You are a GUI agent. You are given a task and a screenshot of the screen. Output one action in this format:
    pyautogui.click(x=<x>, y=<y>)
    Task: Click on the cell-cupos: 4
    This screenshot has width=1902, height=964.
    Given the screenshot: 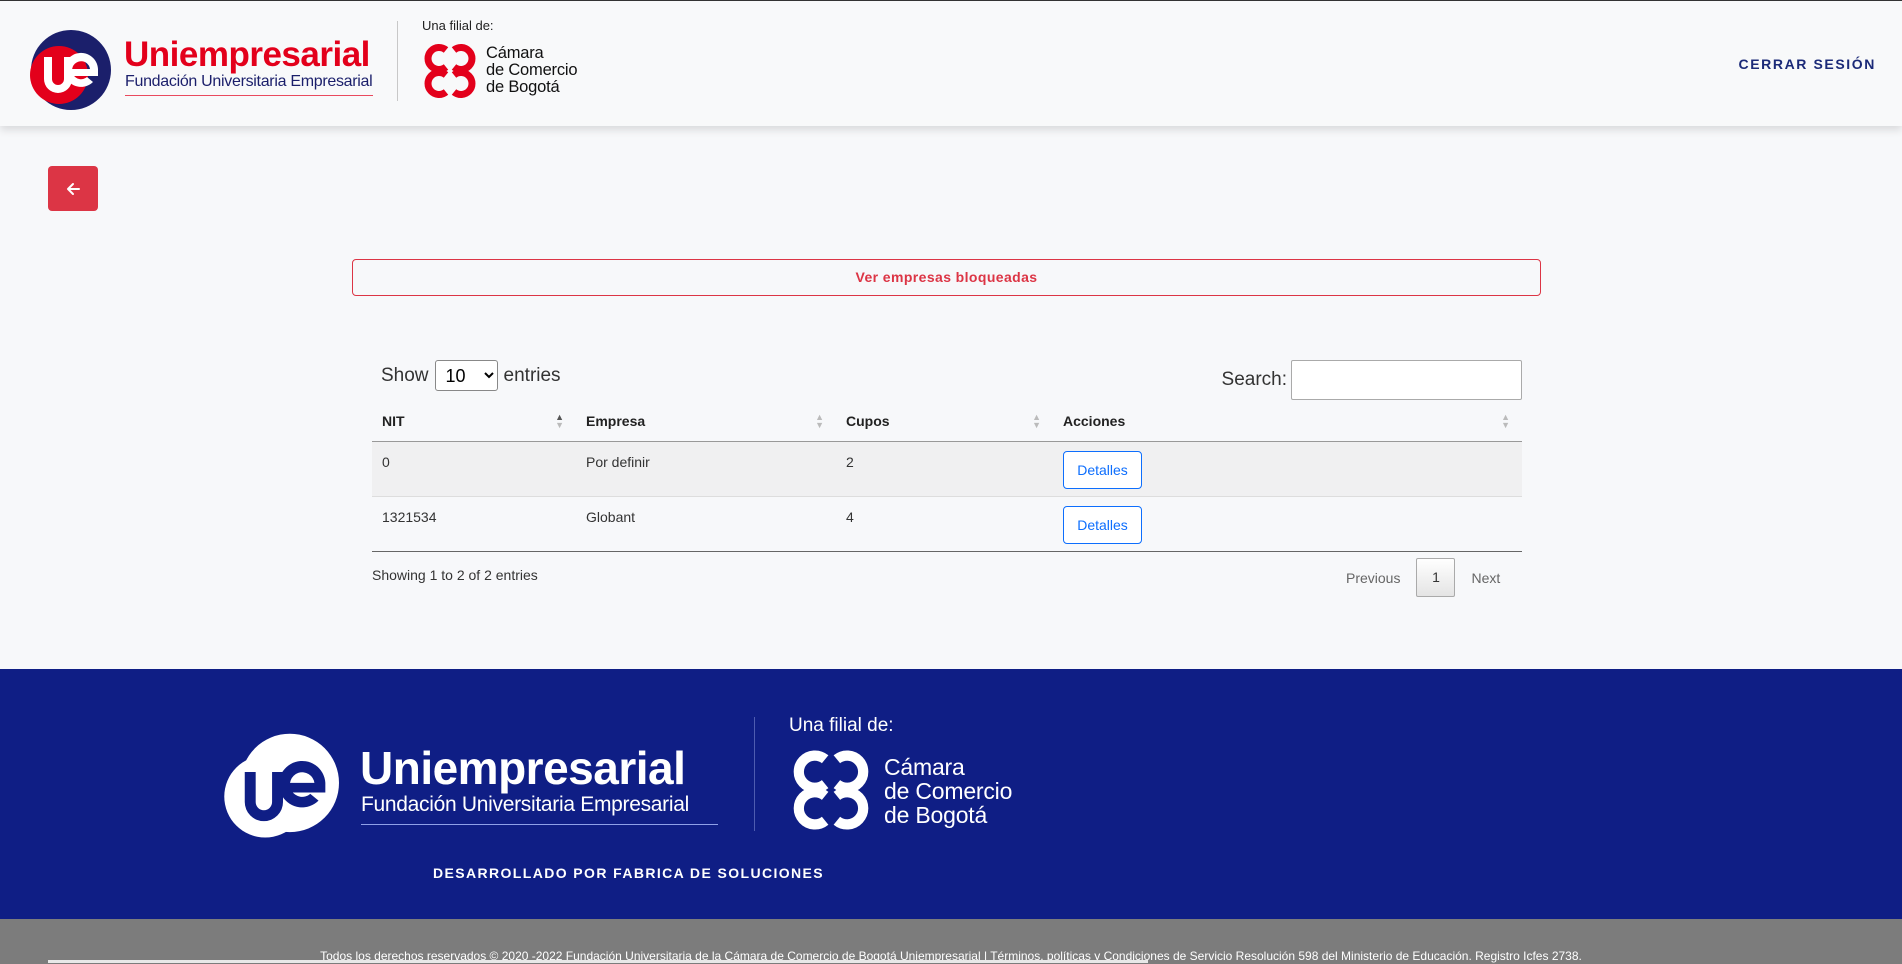 What is the action you would take?
    pyautogui.click(x=944, y=524)
    